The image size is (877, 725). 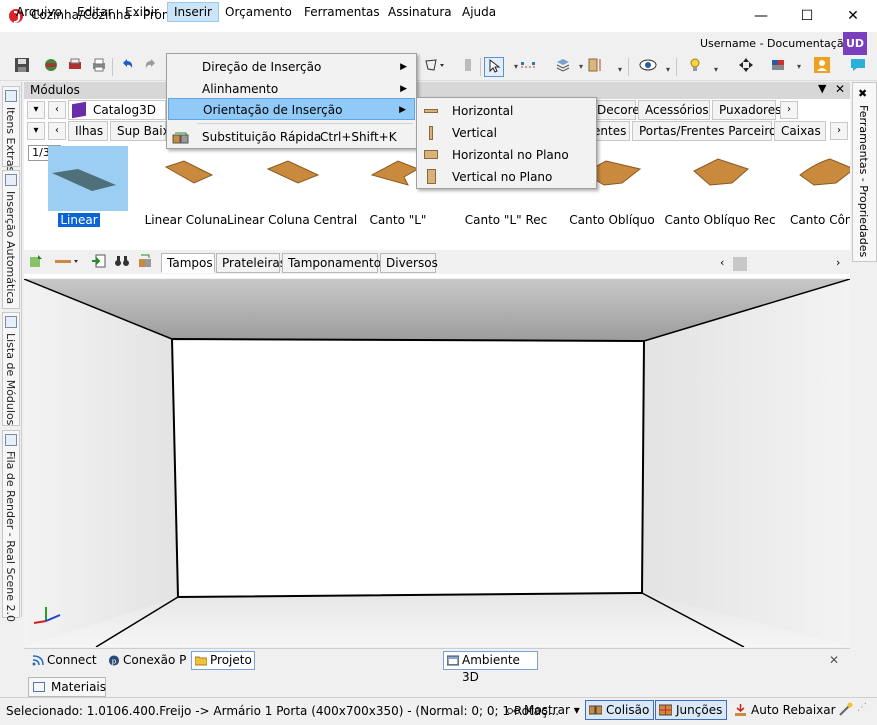 I want to click on thumb-linear: Linear, so click(x=81, y=195).